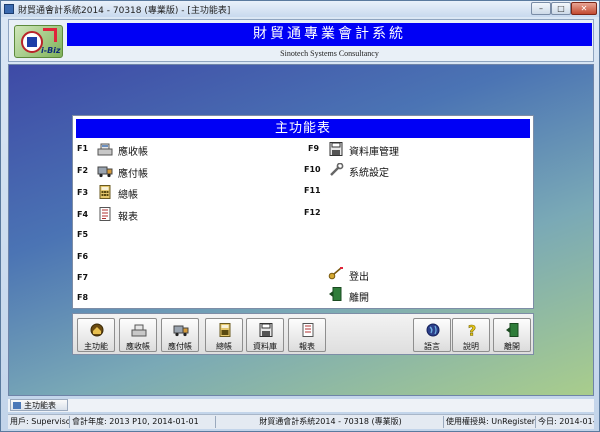 This screenshot has width=600, height=432. I want to click on bottom-toolbar: 主功能 應收帳 應付帳 總帳 資料庫 報表 語言 ? 說明 離開, so click(303, 334).